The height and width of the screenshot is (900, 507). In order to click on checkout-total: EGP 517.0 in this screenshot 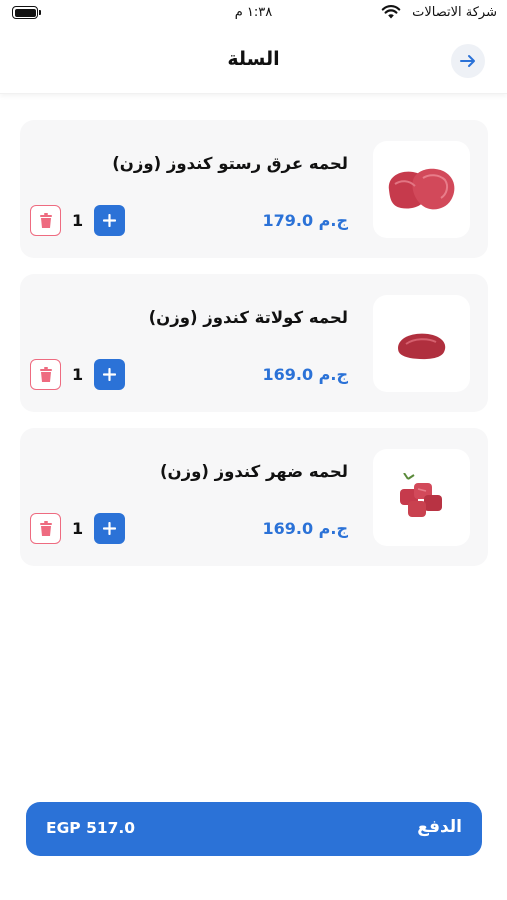, I will do `click(91, 828)`.